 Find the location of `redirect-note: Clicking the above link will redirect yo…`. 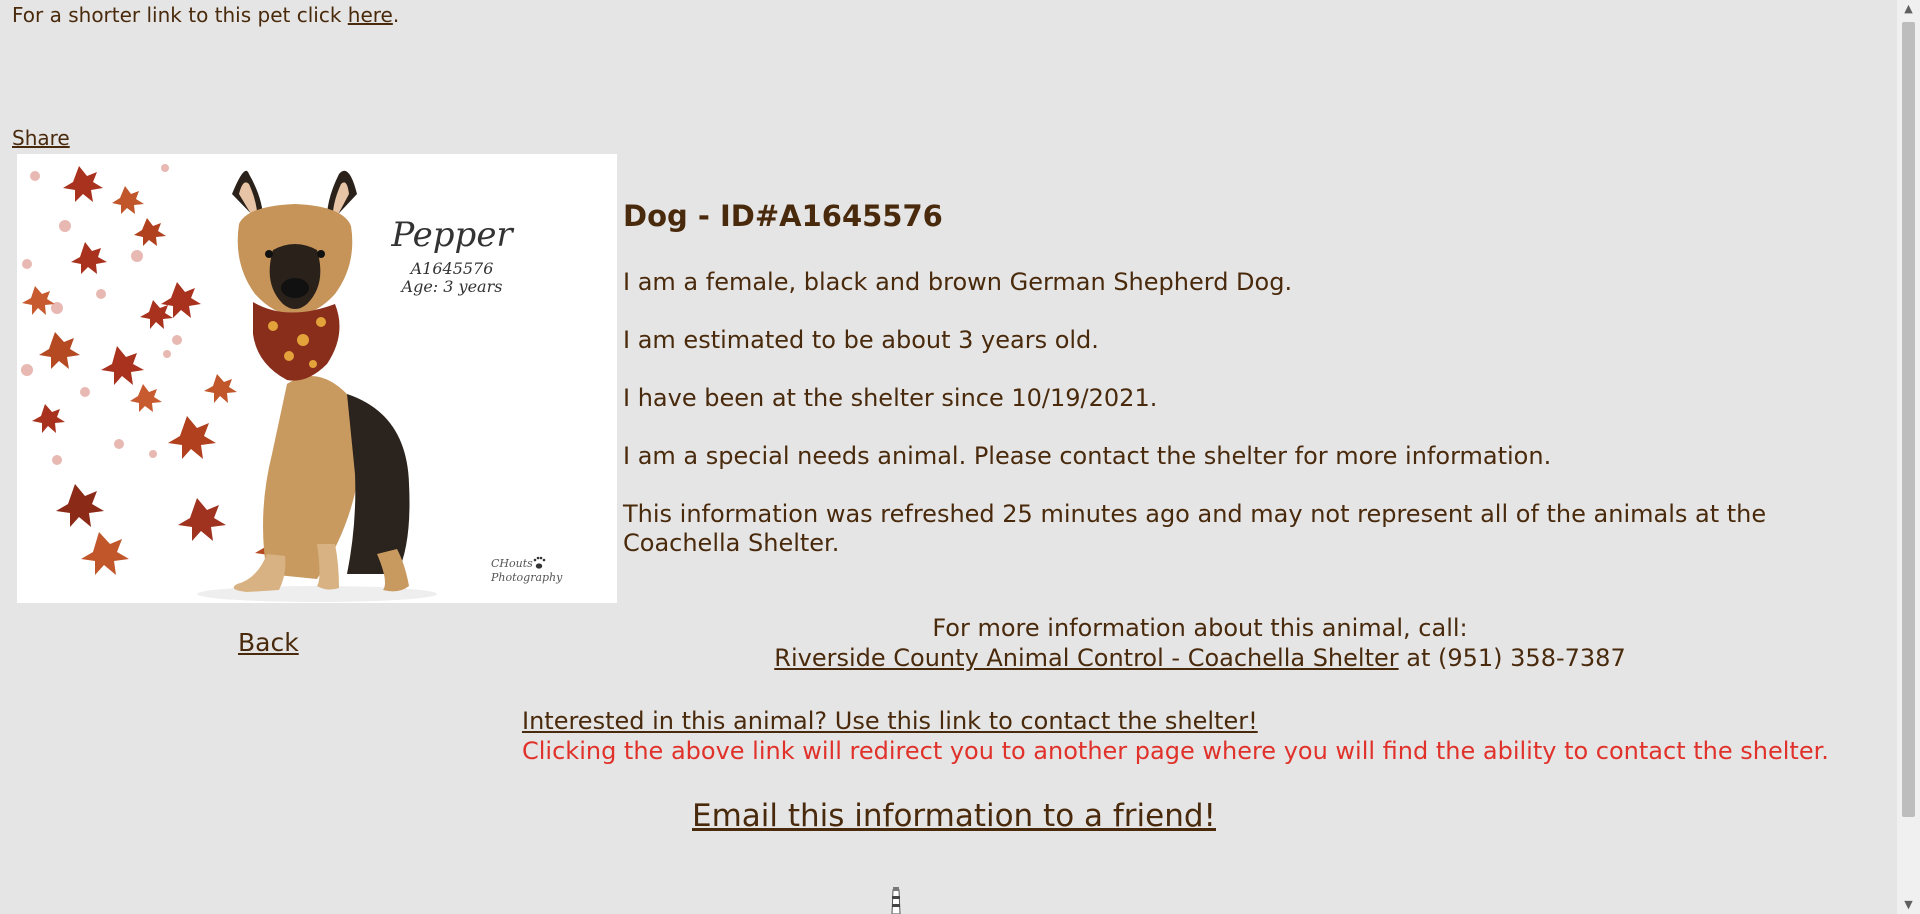

redirect-note: Clicking the above link will redirect yo… is located at coordinates (1175, 751).